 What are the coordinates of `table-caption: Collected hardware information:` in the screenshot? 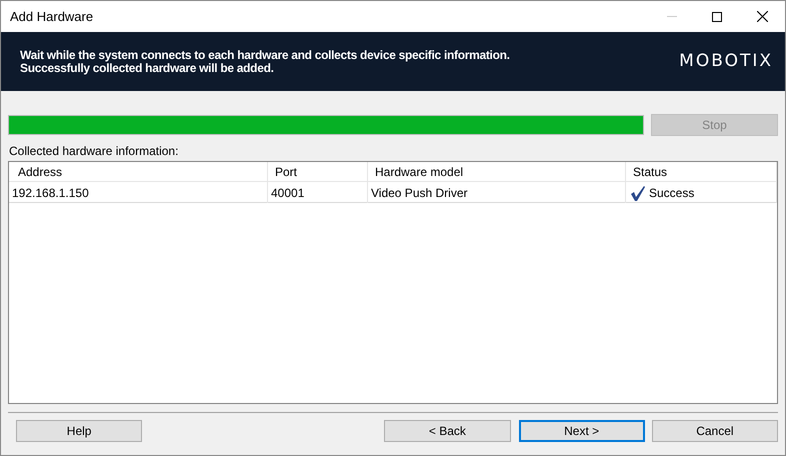 It's located at (94, 151).